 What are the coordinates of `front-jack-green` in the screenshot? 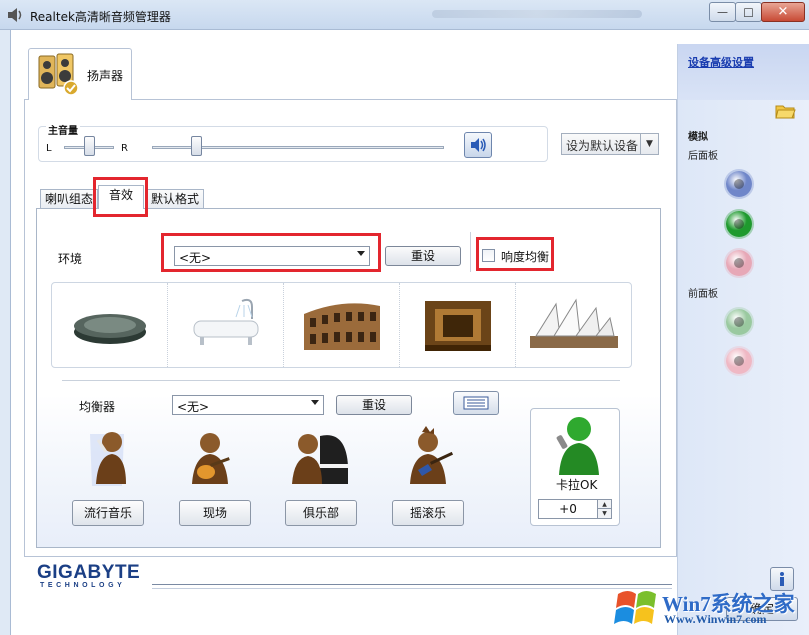 It's located at (739, 322).